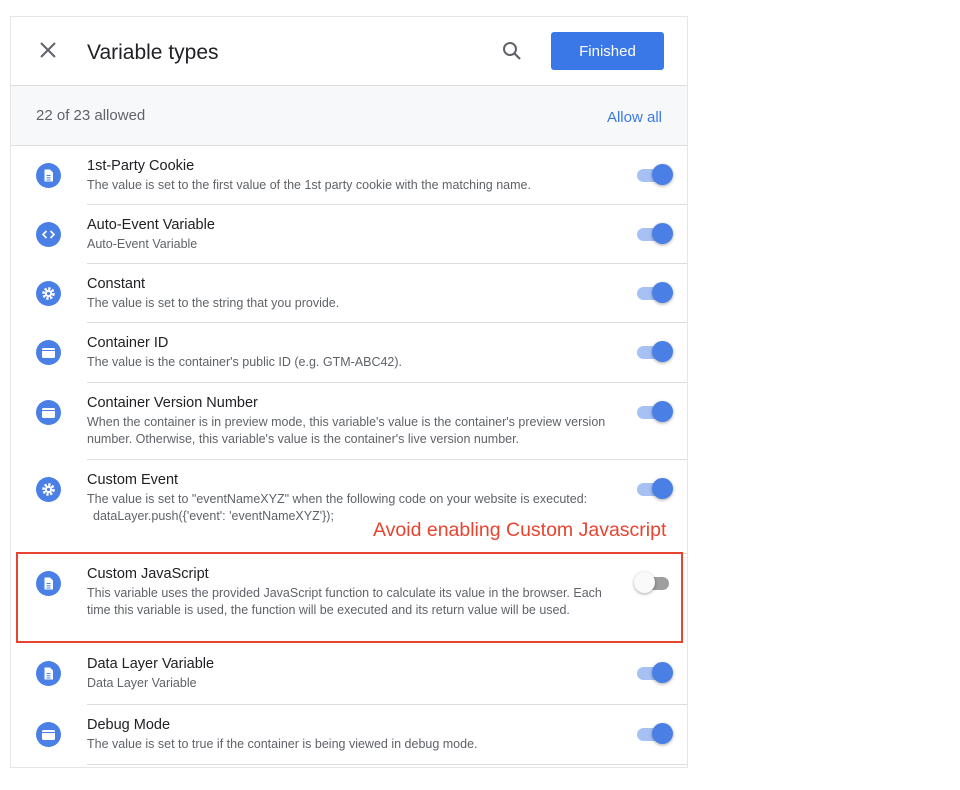 Image resolution: width=960 pixels, height=790 pixels. Describe the element at coordinates (512, 51) in the screenshot. I see `search-icon` at that location.